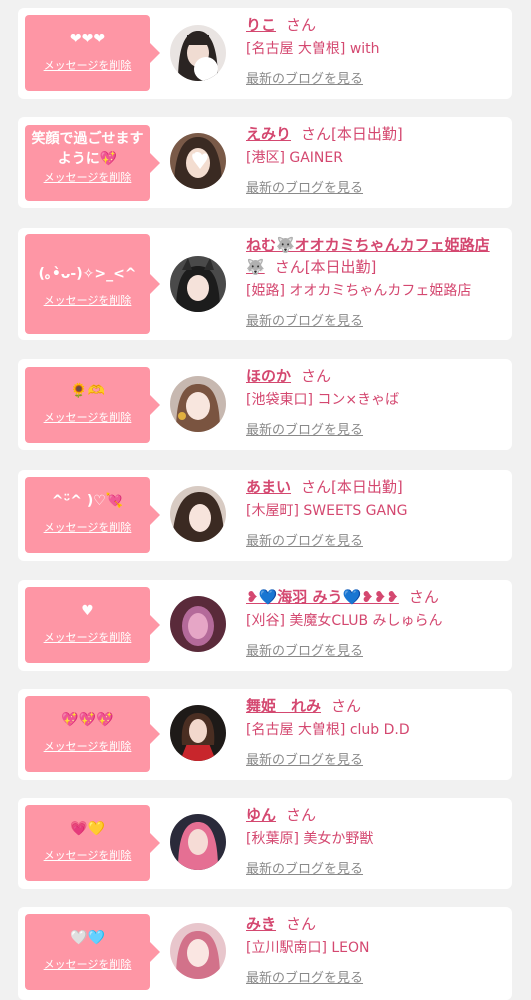  What do you see at coordinates (92, 284) in the screenshot?
I see `message-bubble: (｡•̀ᴗ-)✧>_<^ メッセージを削除` at bounding box center [92, 284].